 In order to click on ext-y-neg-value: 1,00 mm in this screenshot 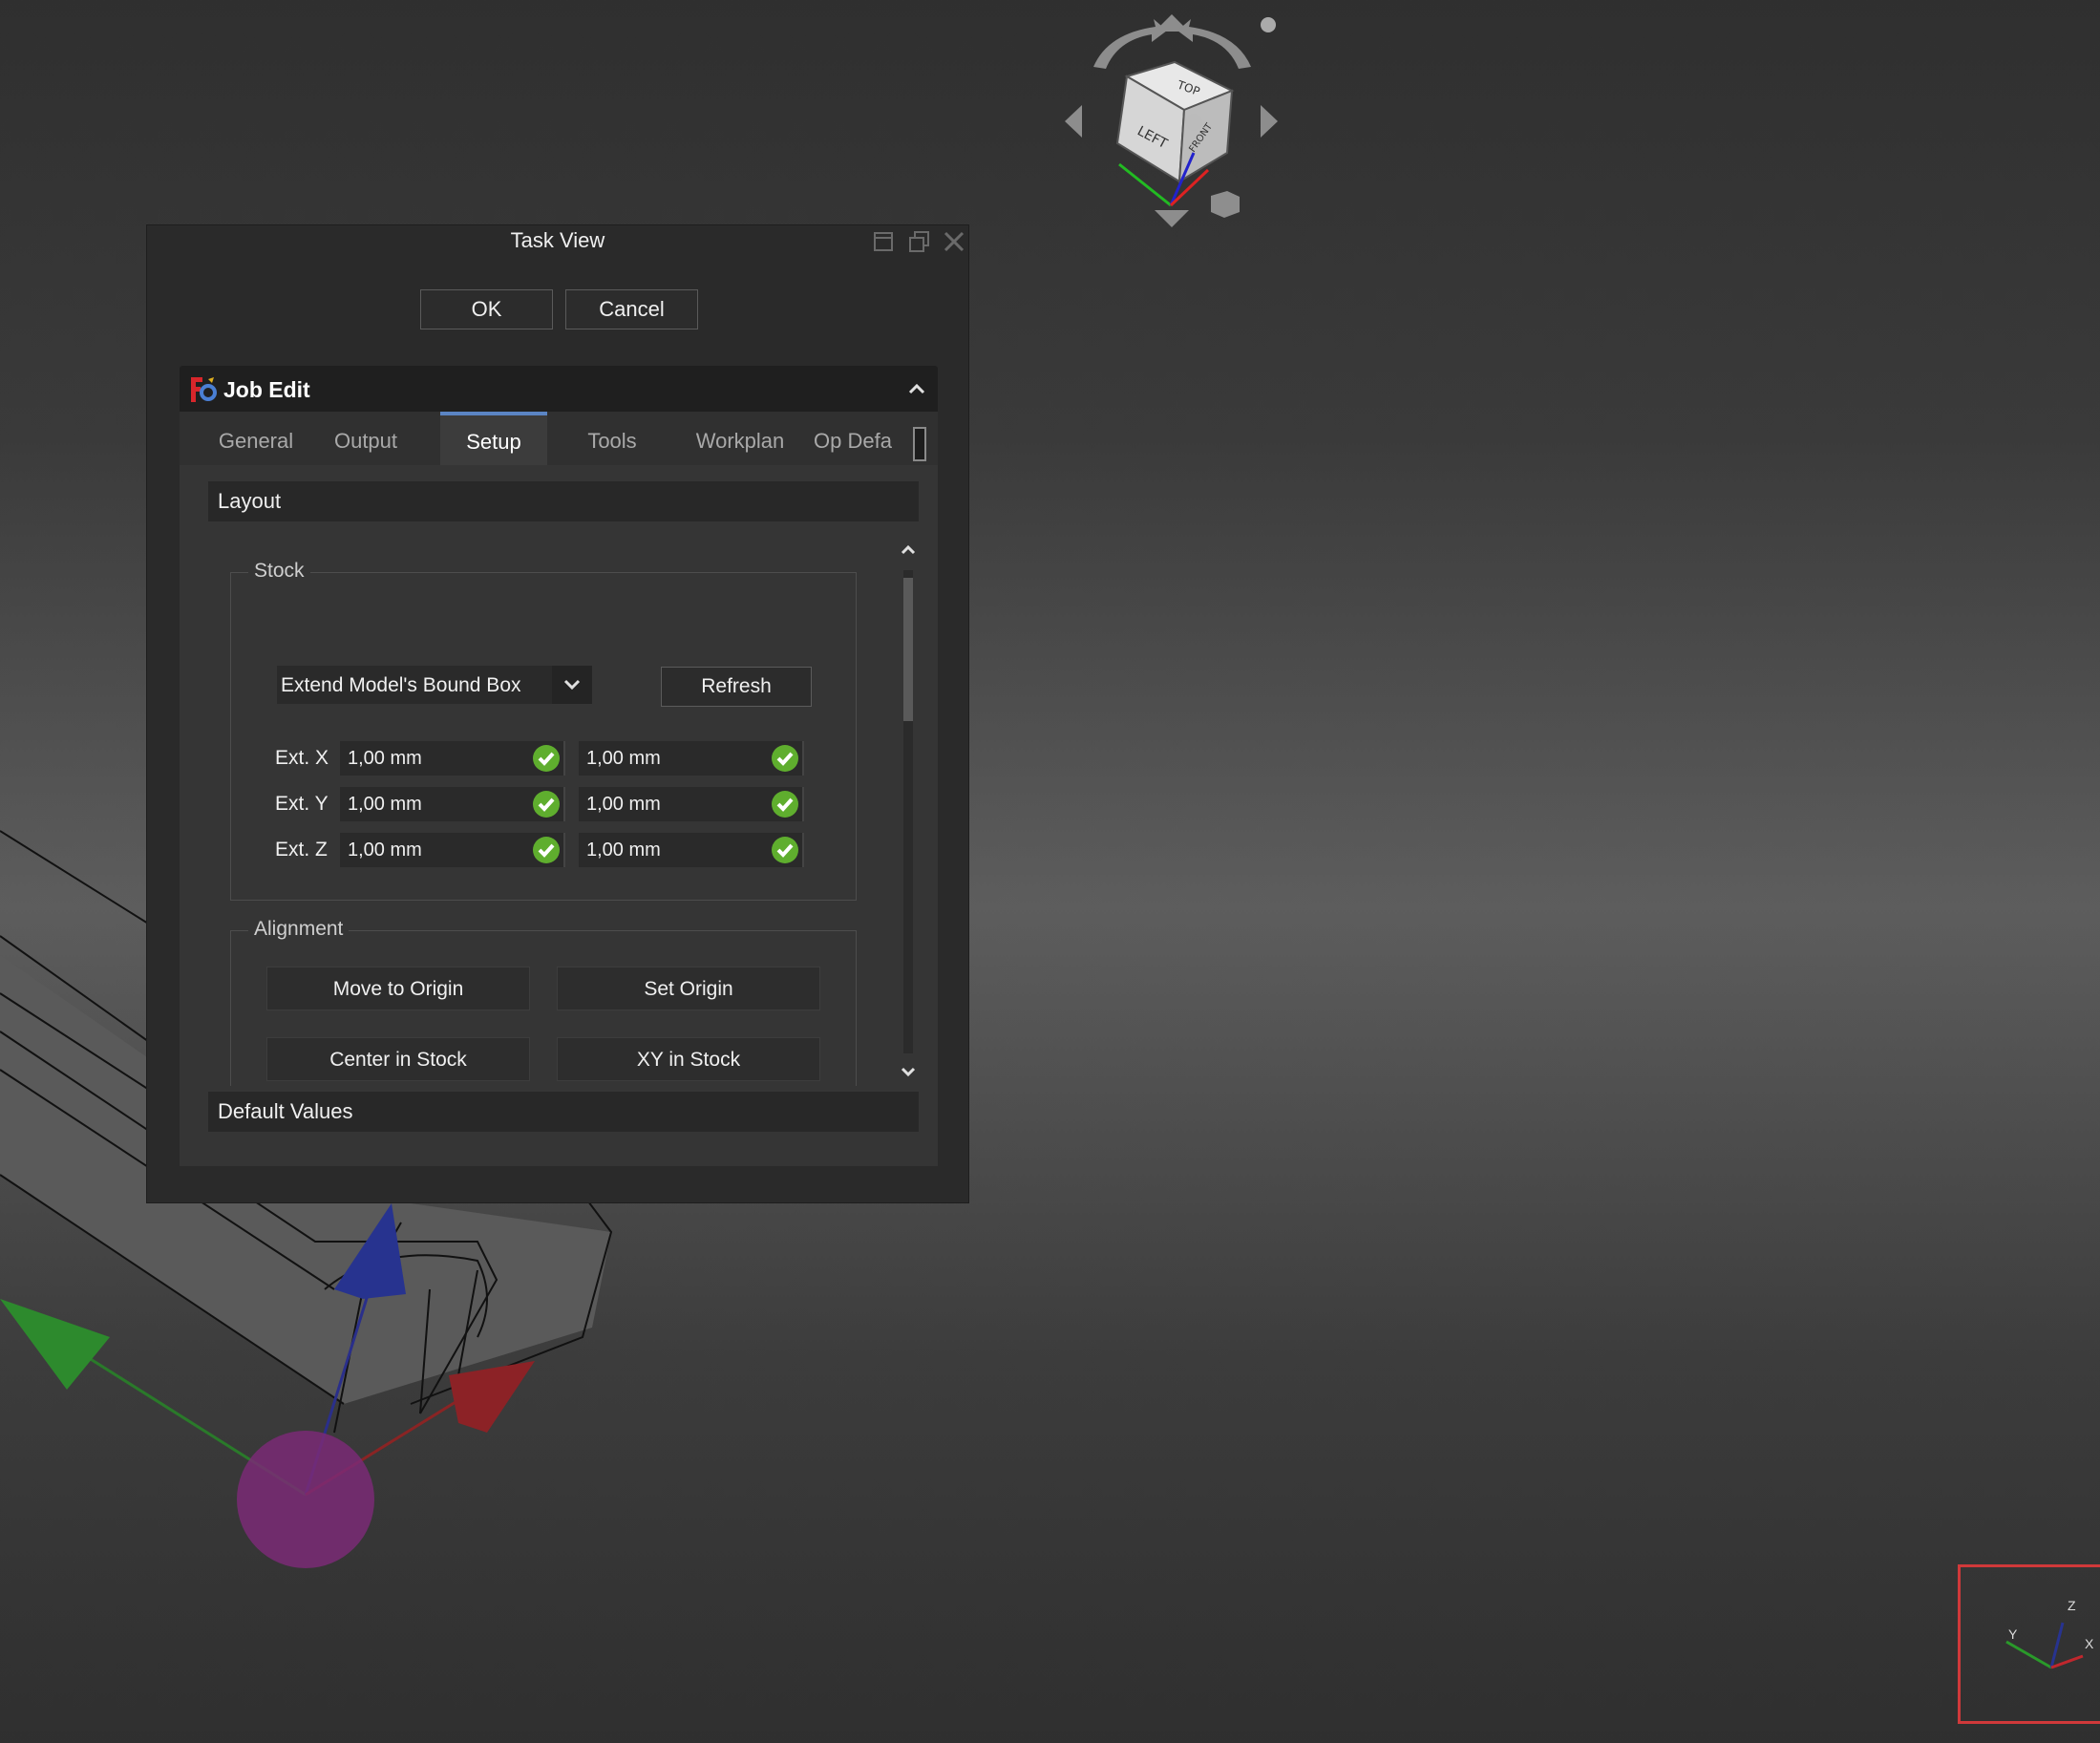, I will do `click(385, 804)`.